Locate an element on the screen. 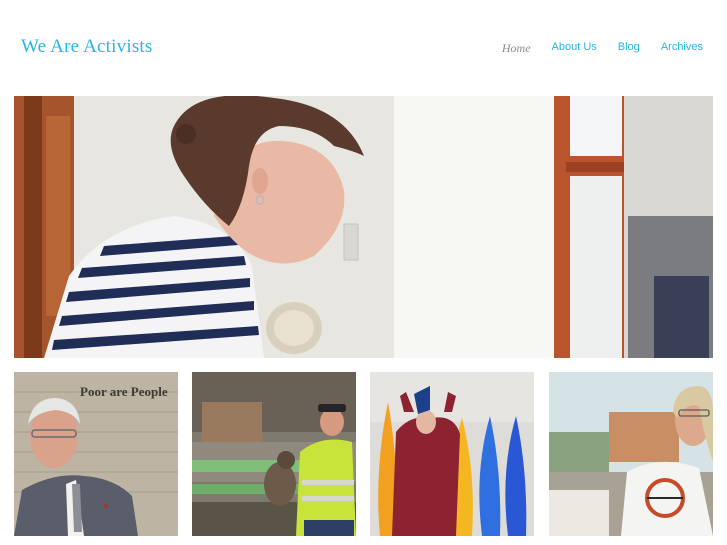  nav-item-about-us: About Us is located at coordinates (574, 47).